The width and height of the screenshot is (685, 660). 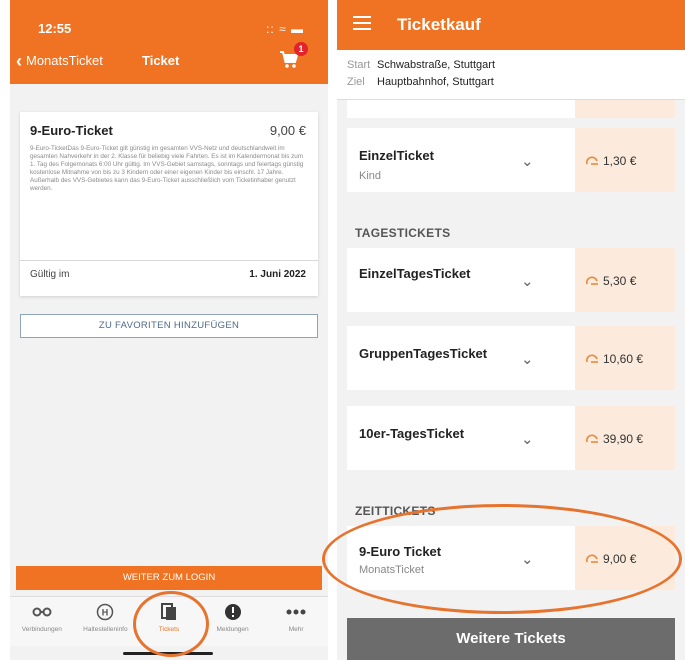 I want to click on ticket-row: GruppenTagesTicket ⌄ 10,60 €, so click(x=511, y=358).